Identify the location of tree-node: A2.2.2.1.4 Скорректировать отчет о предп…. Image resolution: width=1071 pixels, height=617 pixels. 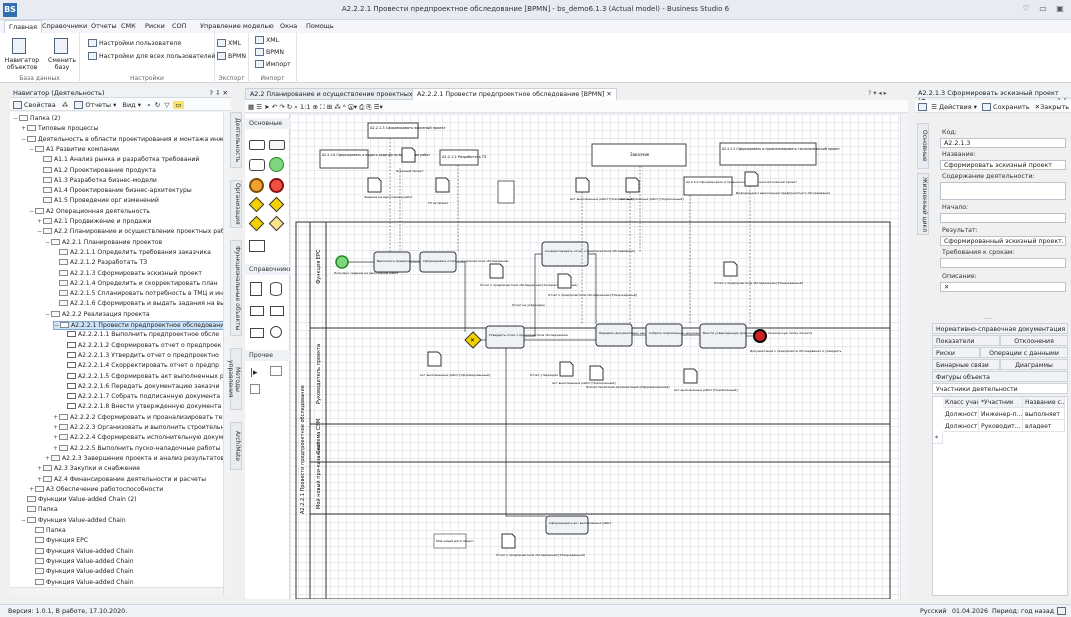
(140, 365).